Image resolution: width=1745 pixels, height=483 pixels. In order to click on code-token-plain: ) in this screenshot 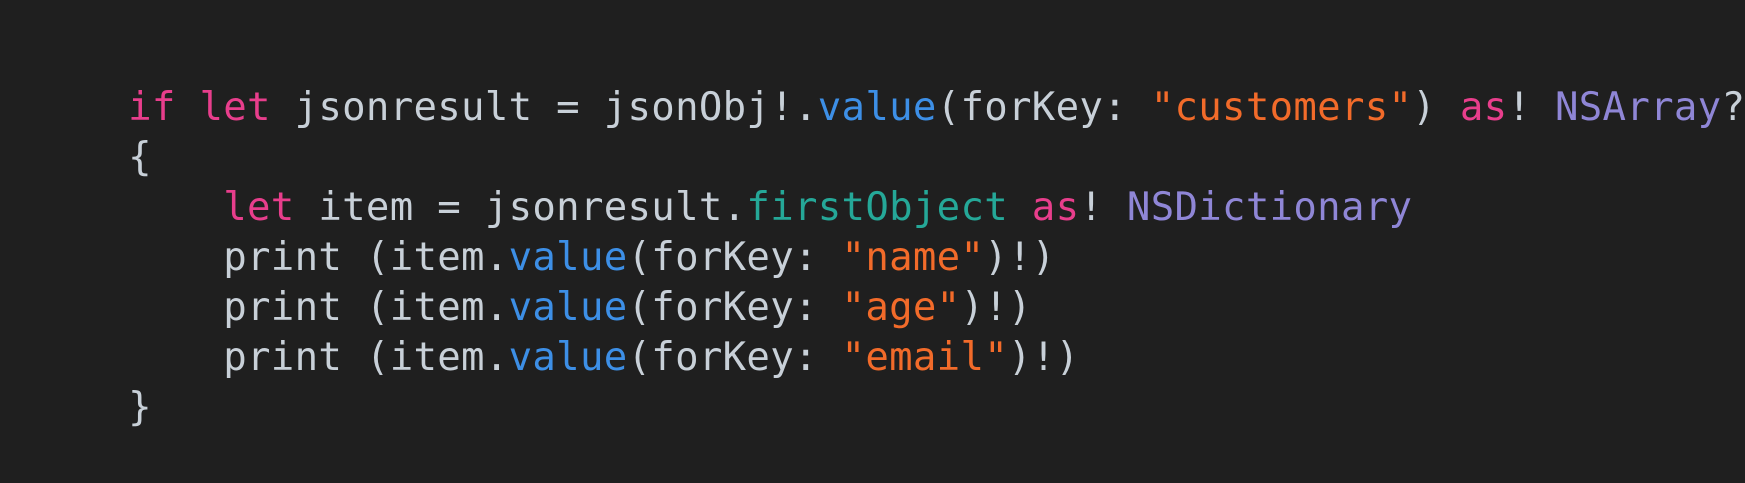, I will do `click(1436, 107)`.